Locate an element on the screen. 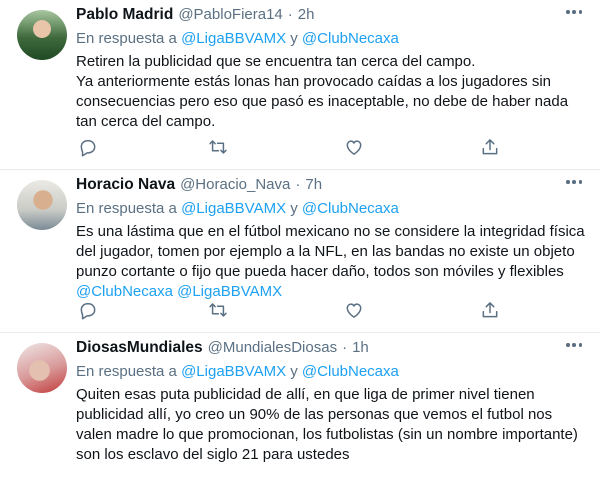  timestamp: 2h is located at coordinates (306, 14).